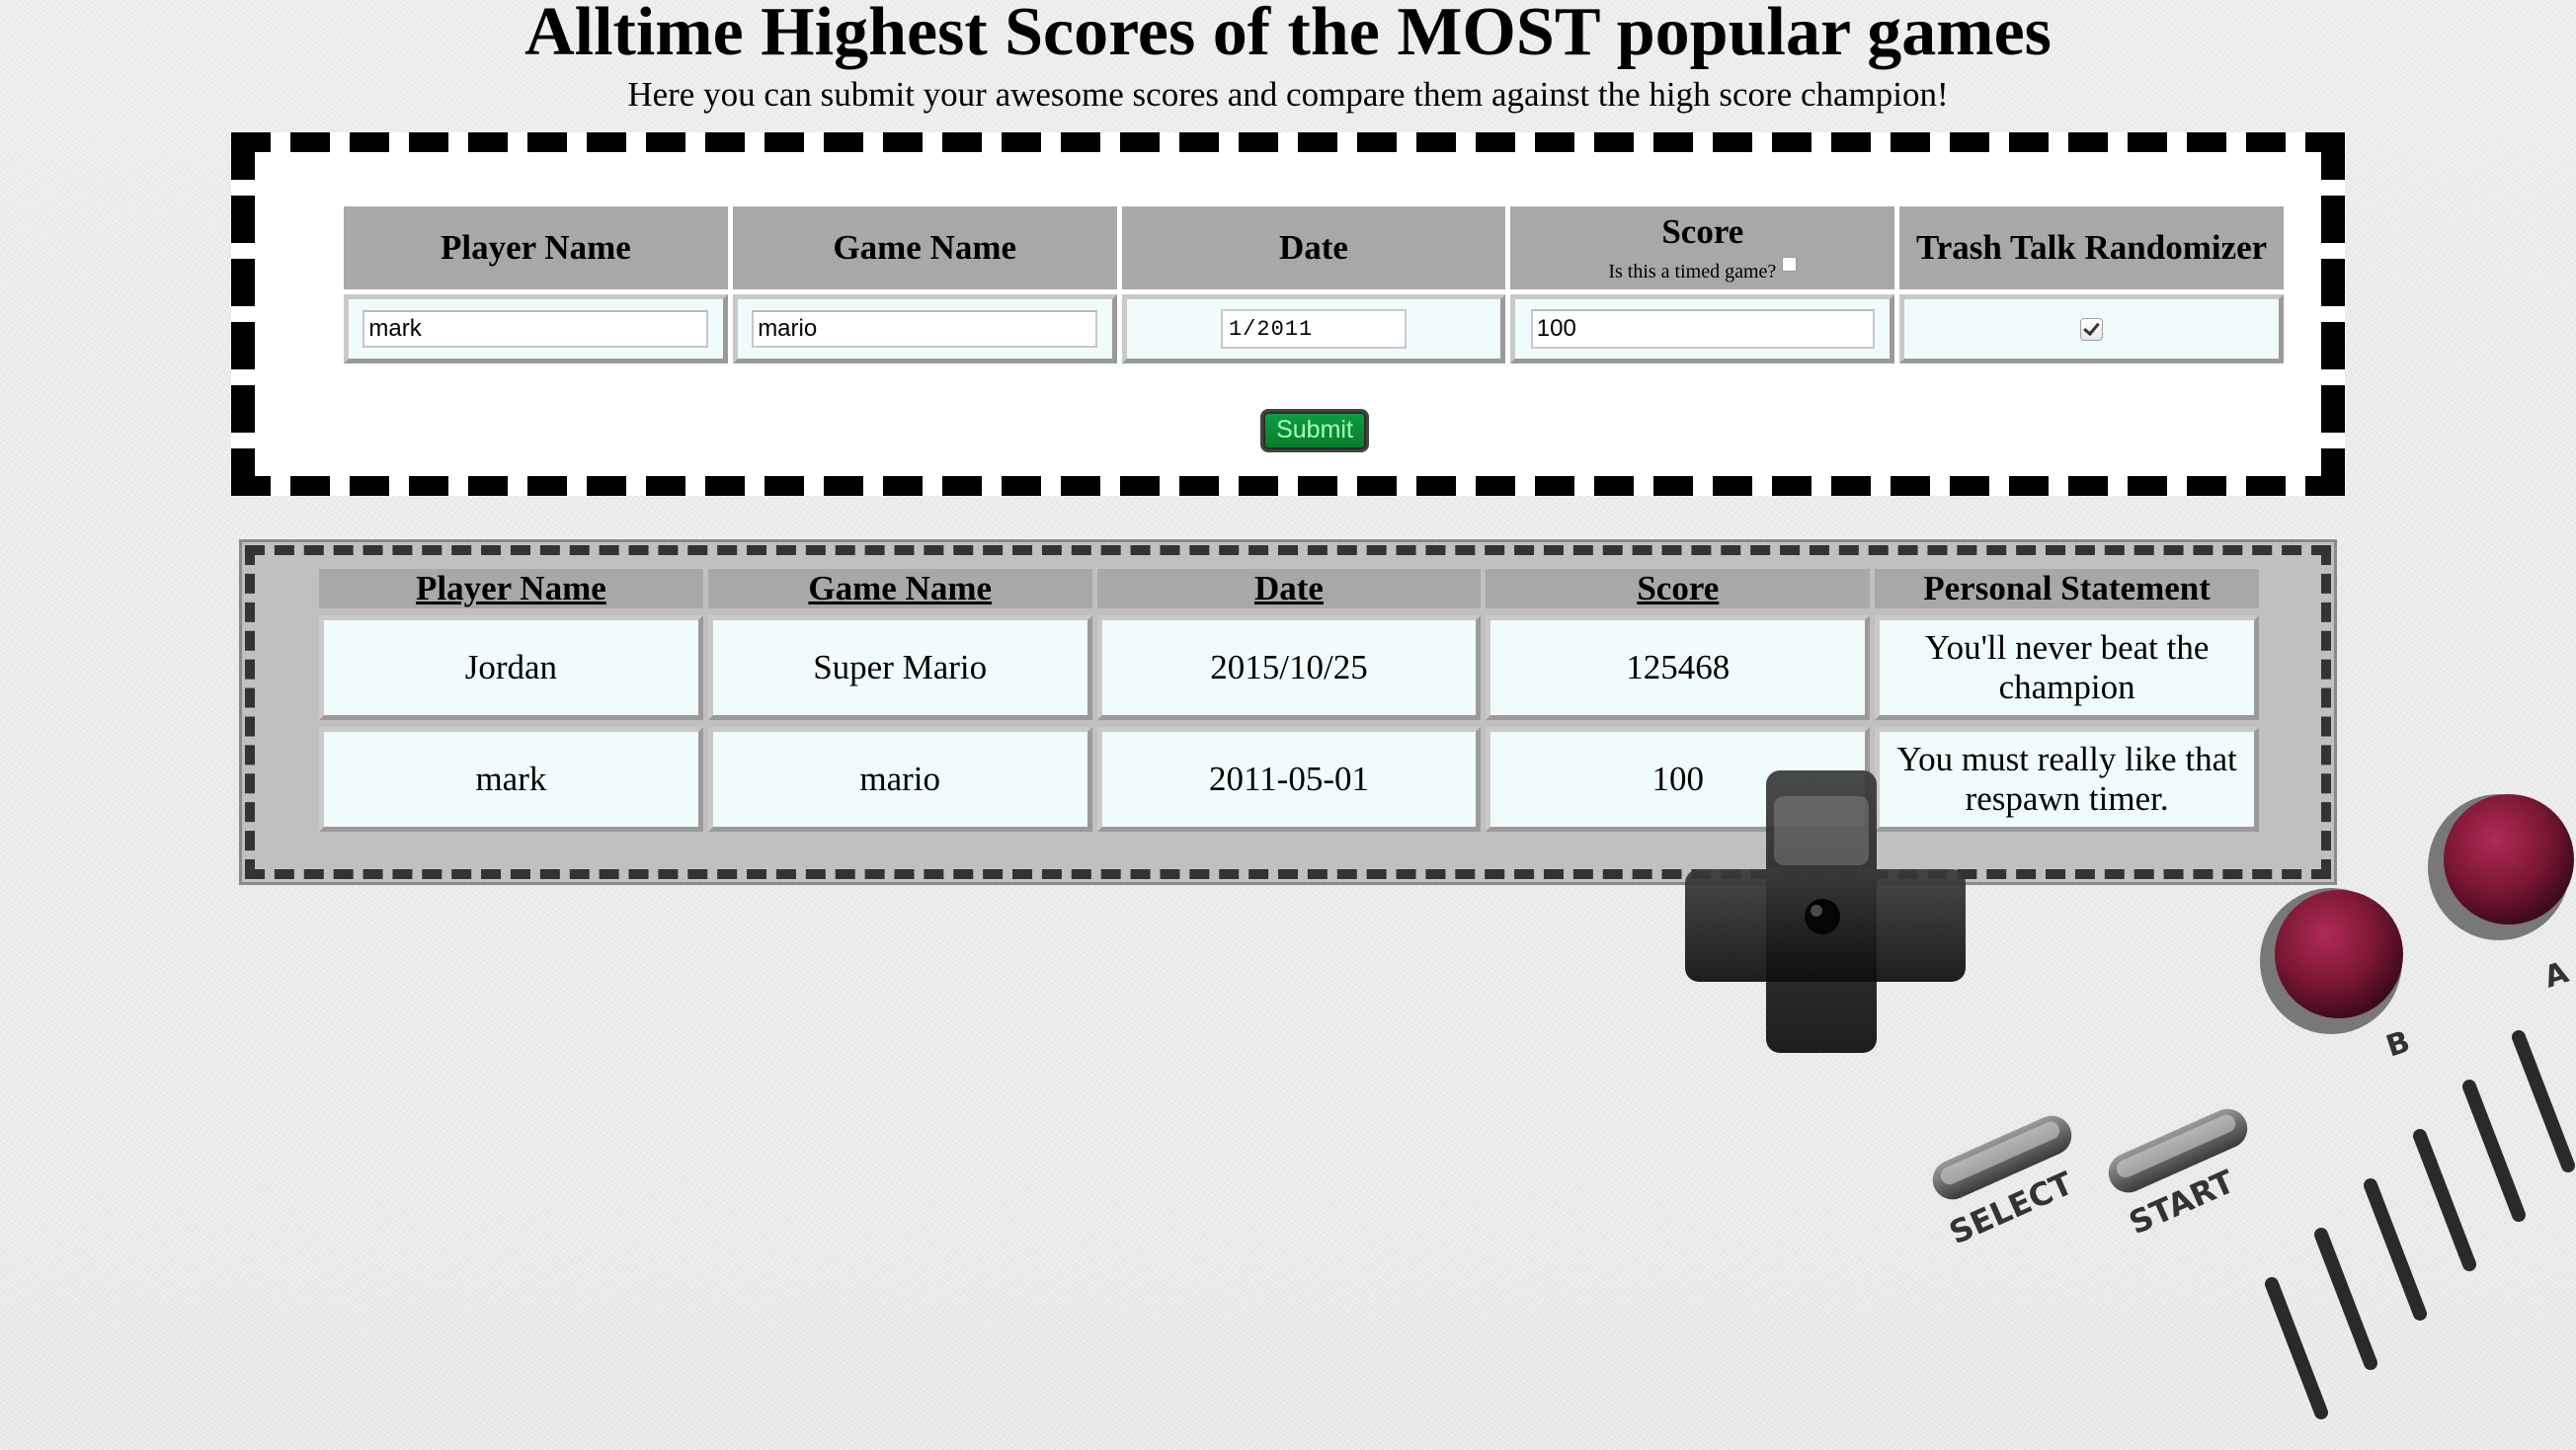 The width and height of the screenshot is (2576, 1450). Describe the element at coordinates (2005, 1183) in the screenshot. I see `select-button-icon: SELECT` at that location.